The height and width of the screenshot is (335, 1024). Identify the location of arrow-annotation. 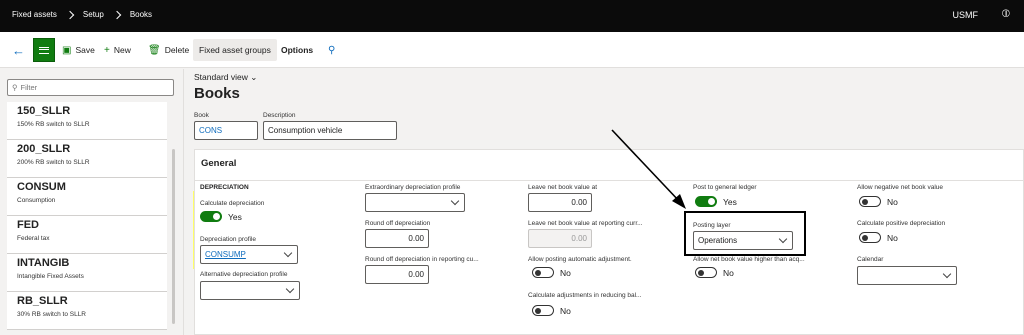
(648, 169).